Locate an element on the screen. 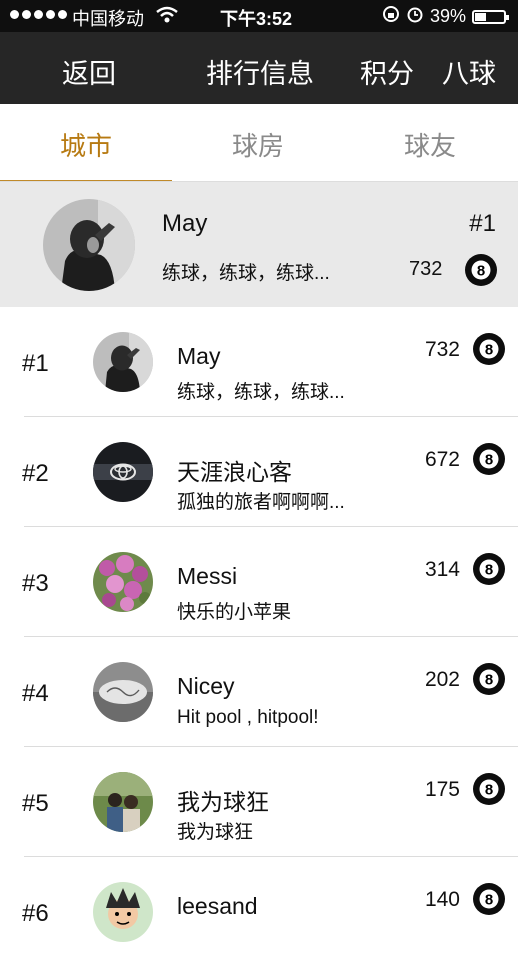  alarm-icon is located at coordinates (415, 16).